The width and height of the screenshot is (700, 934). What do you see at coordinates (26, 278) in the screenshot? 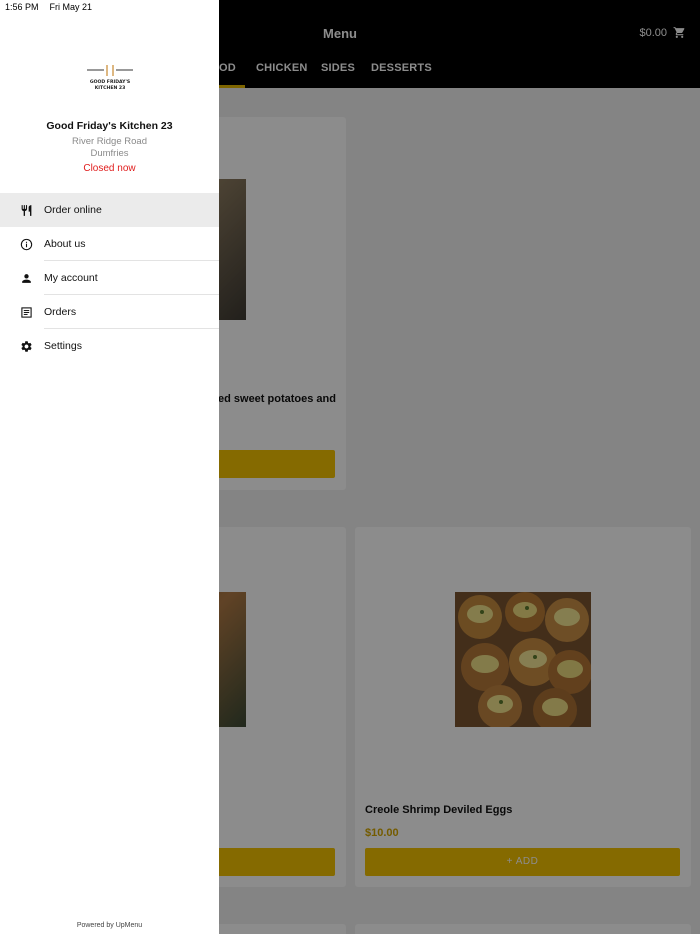
I see `person-icon` at bounding box center [26, 278].